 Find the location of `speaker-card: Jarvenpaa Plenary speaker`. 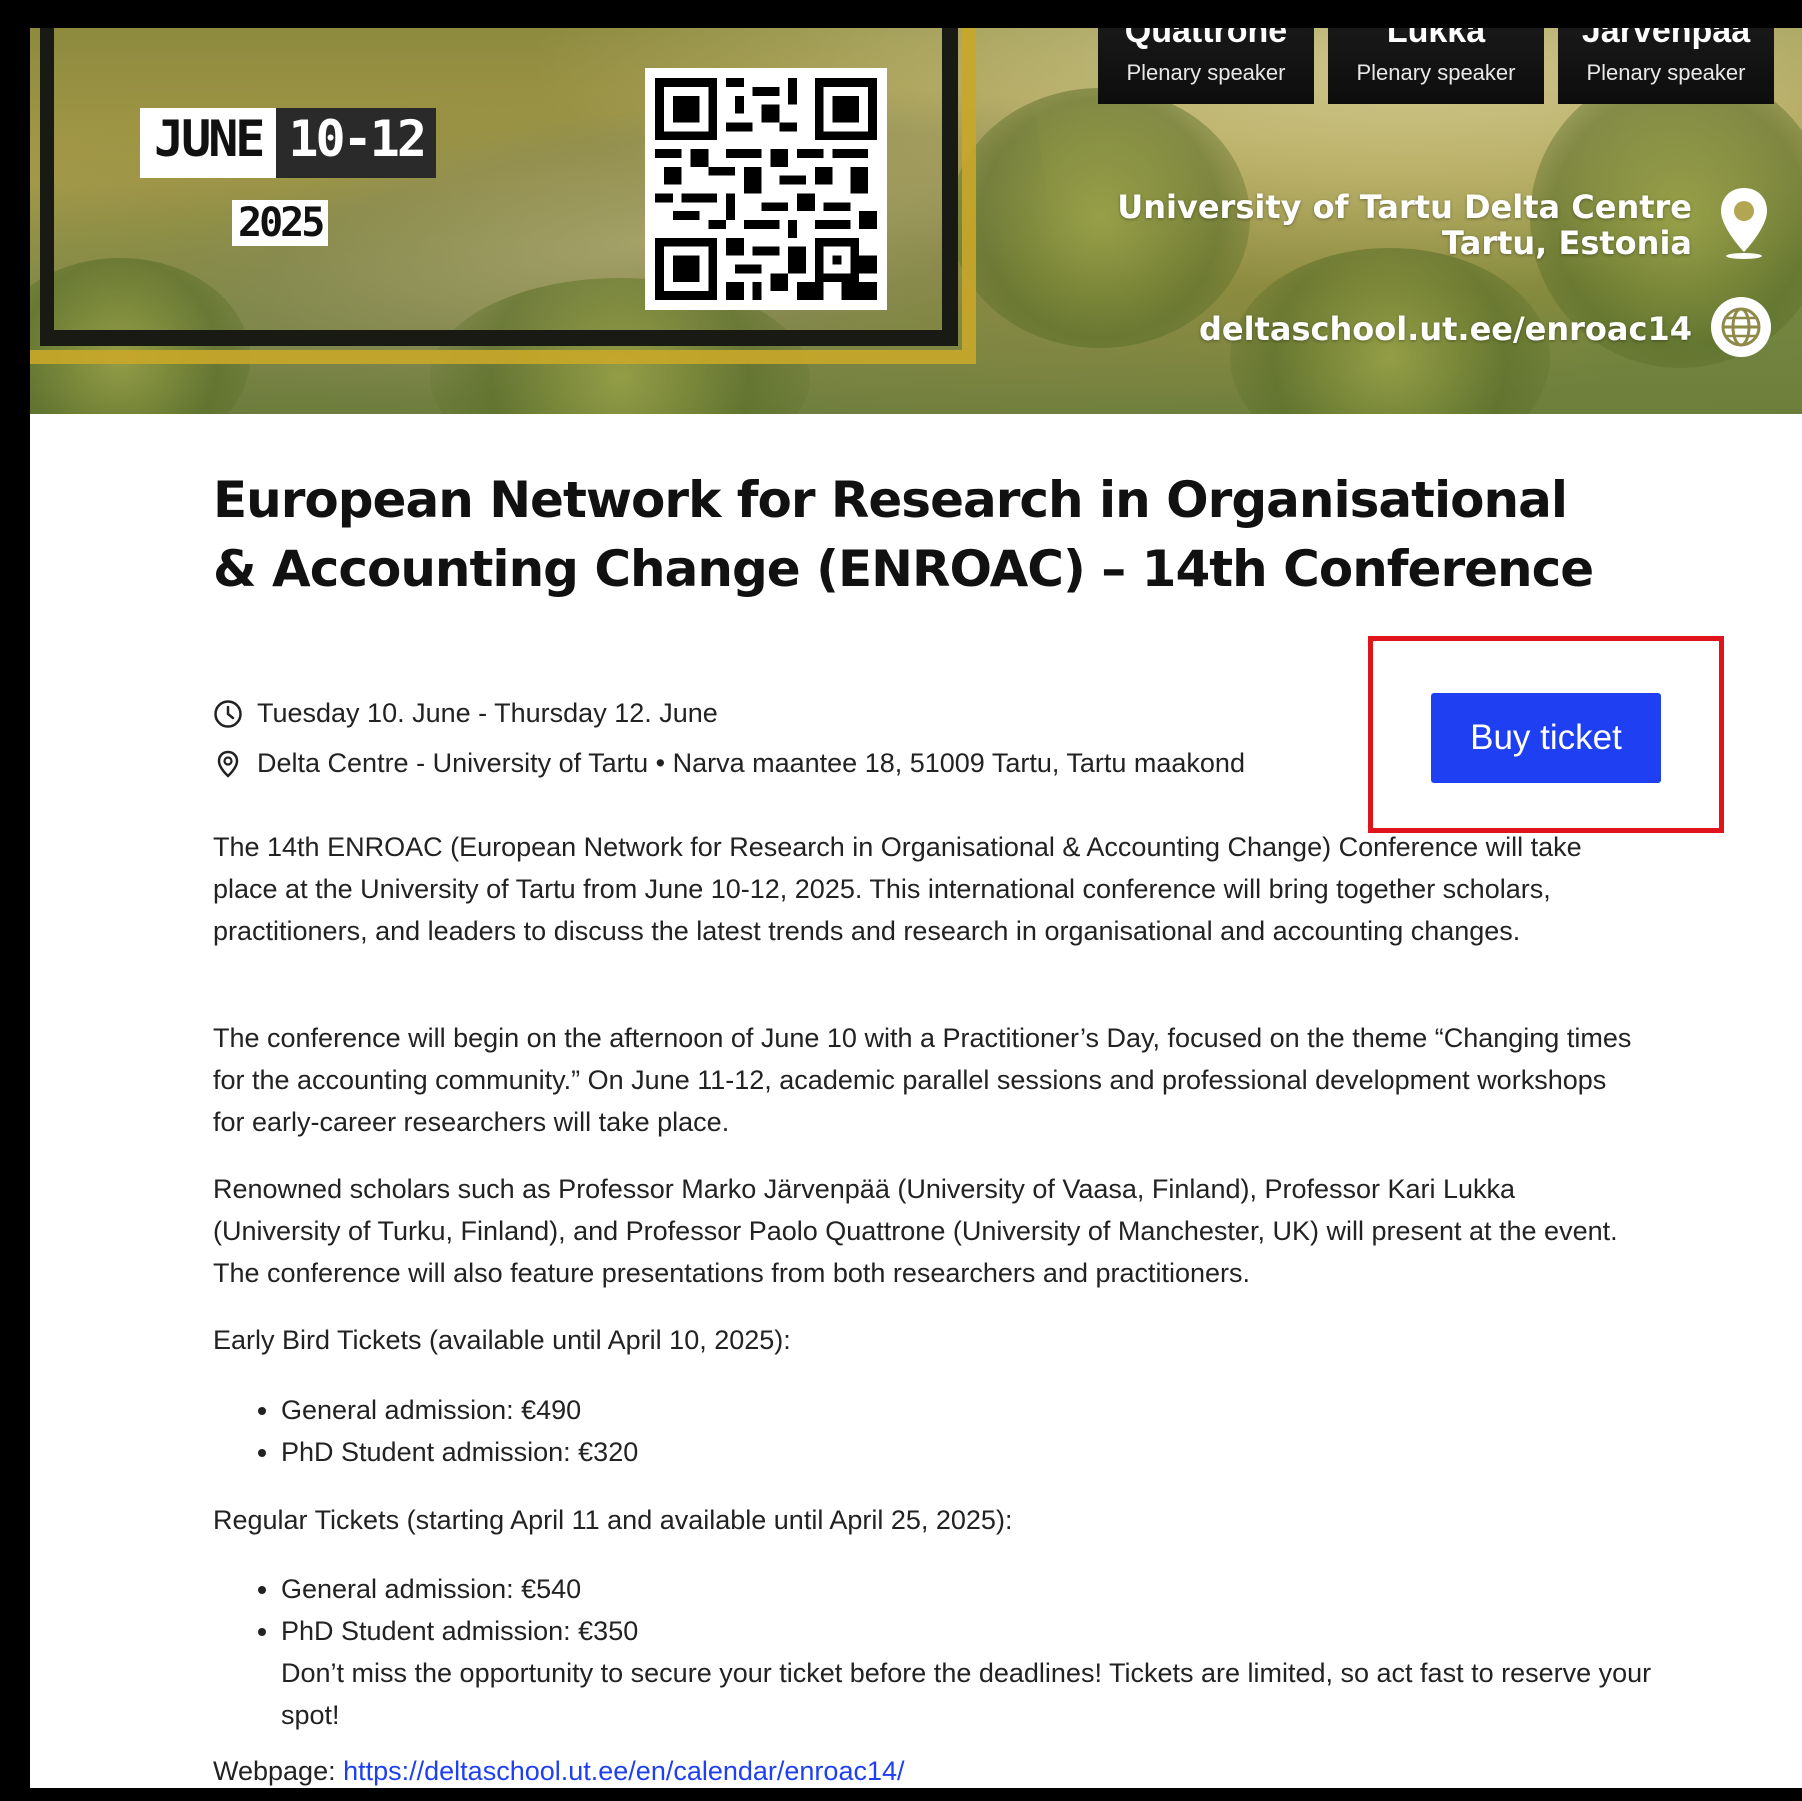

speaker-card: Jarvenpaa Plenary speaker is located at coordinates (1666, 66).